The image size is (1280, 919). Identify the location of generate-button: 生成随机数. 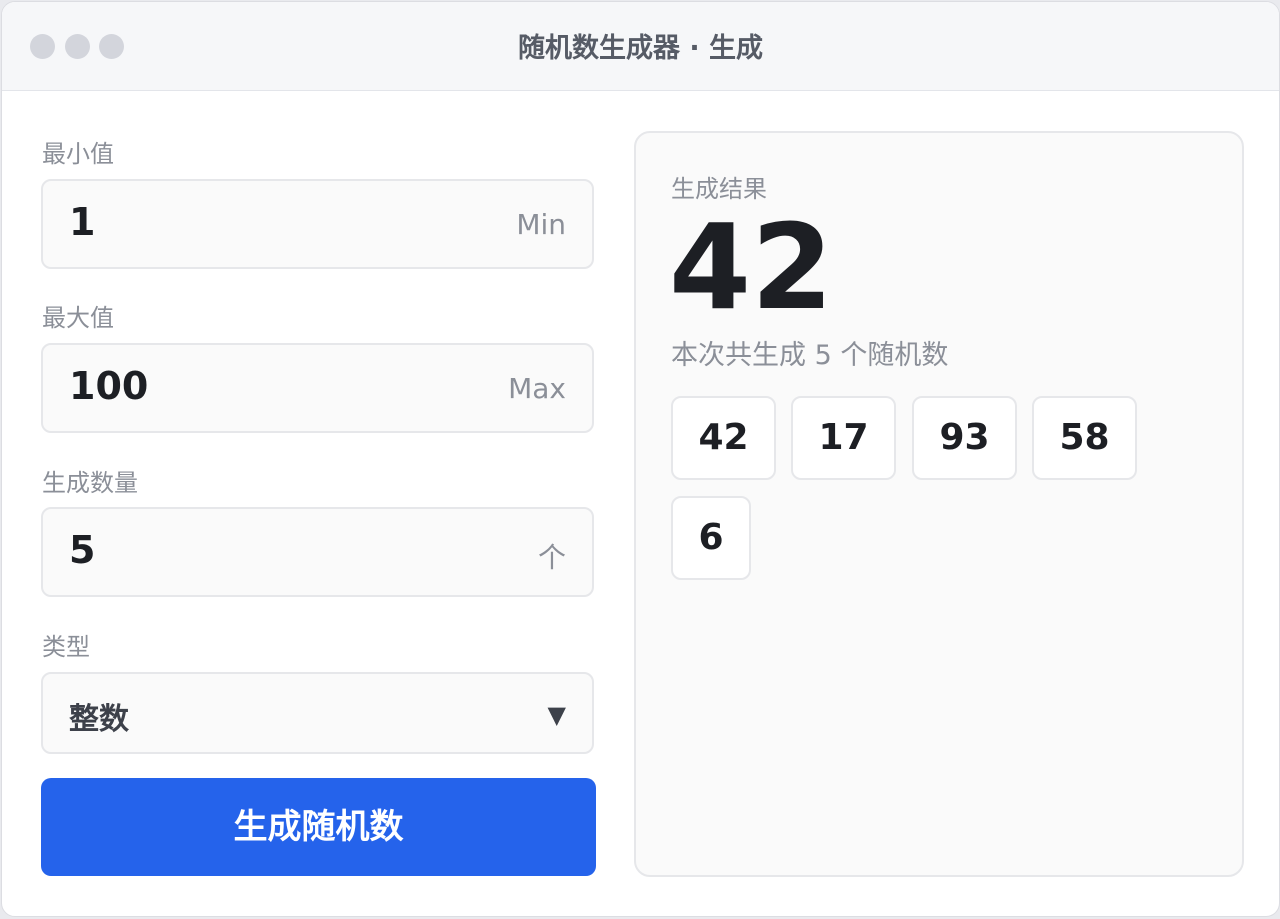
(318, 827).